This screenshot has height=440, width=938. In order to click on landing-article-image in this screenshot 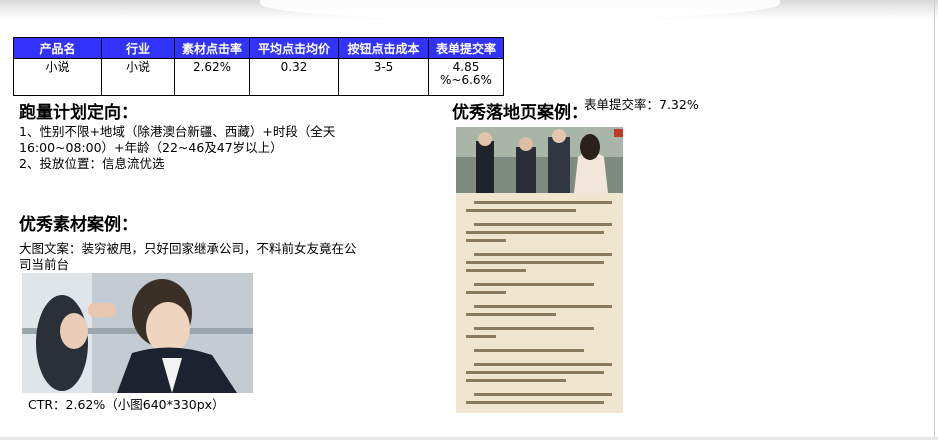, I will do `click(539, 303)`.